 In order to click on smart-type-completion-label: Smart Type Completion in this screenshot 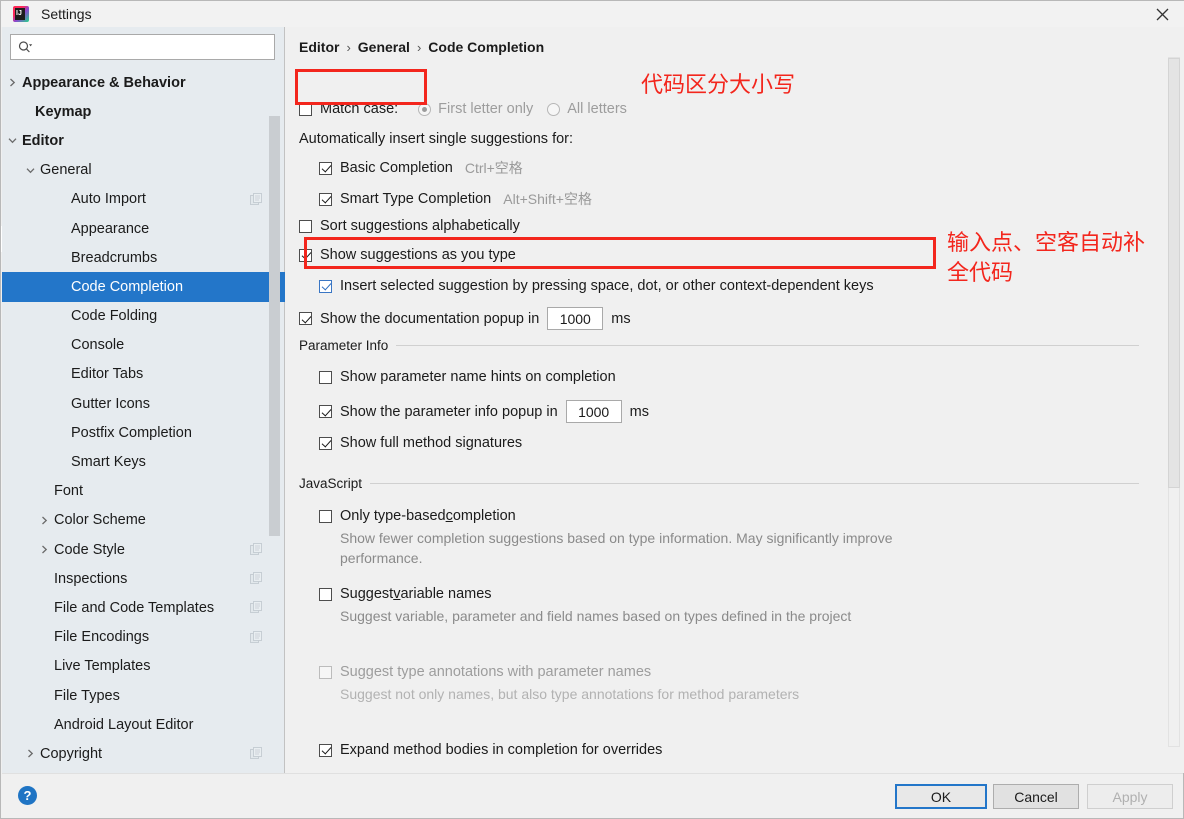, I will do `click(416, 199)`.